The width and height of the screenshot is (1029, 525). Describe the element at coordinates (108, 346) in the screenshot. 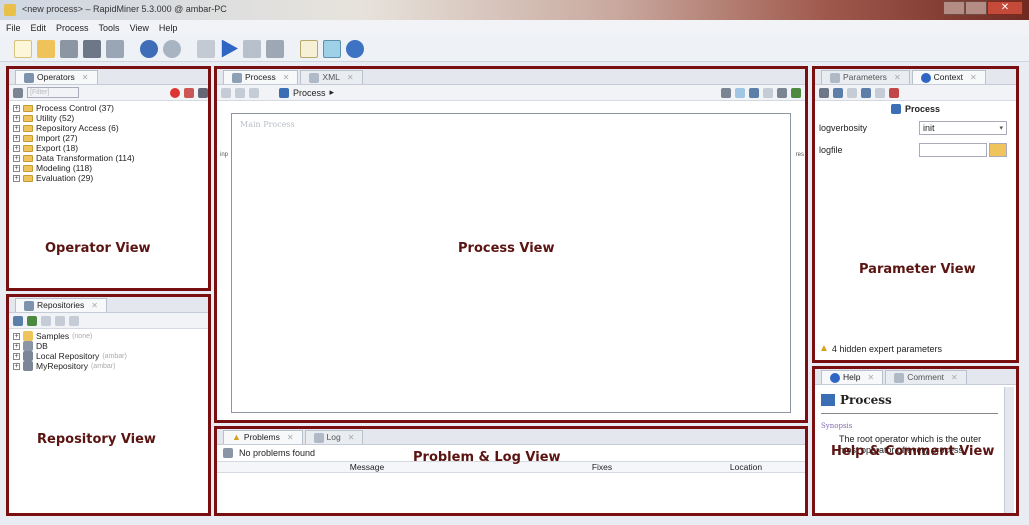

I see `list-item: + DB` at that location.